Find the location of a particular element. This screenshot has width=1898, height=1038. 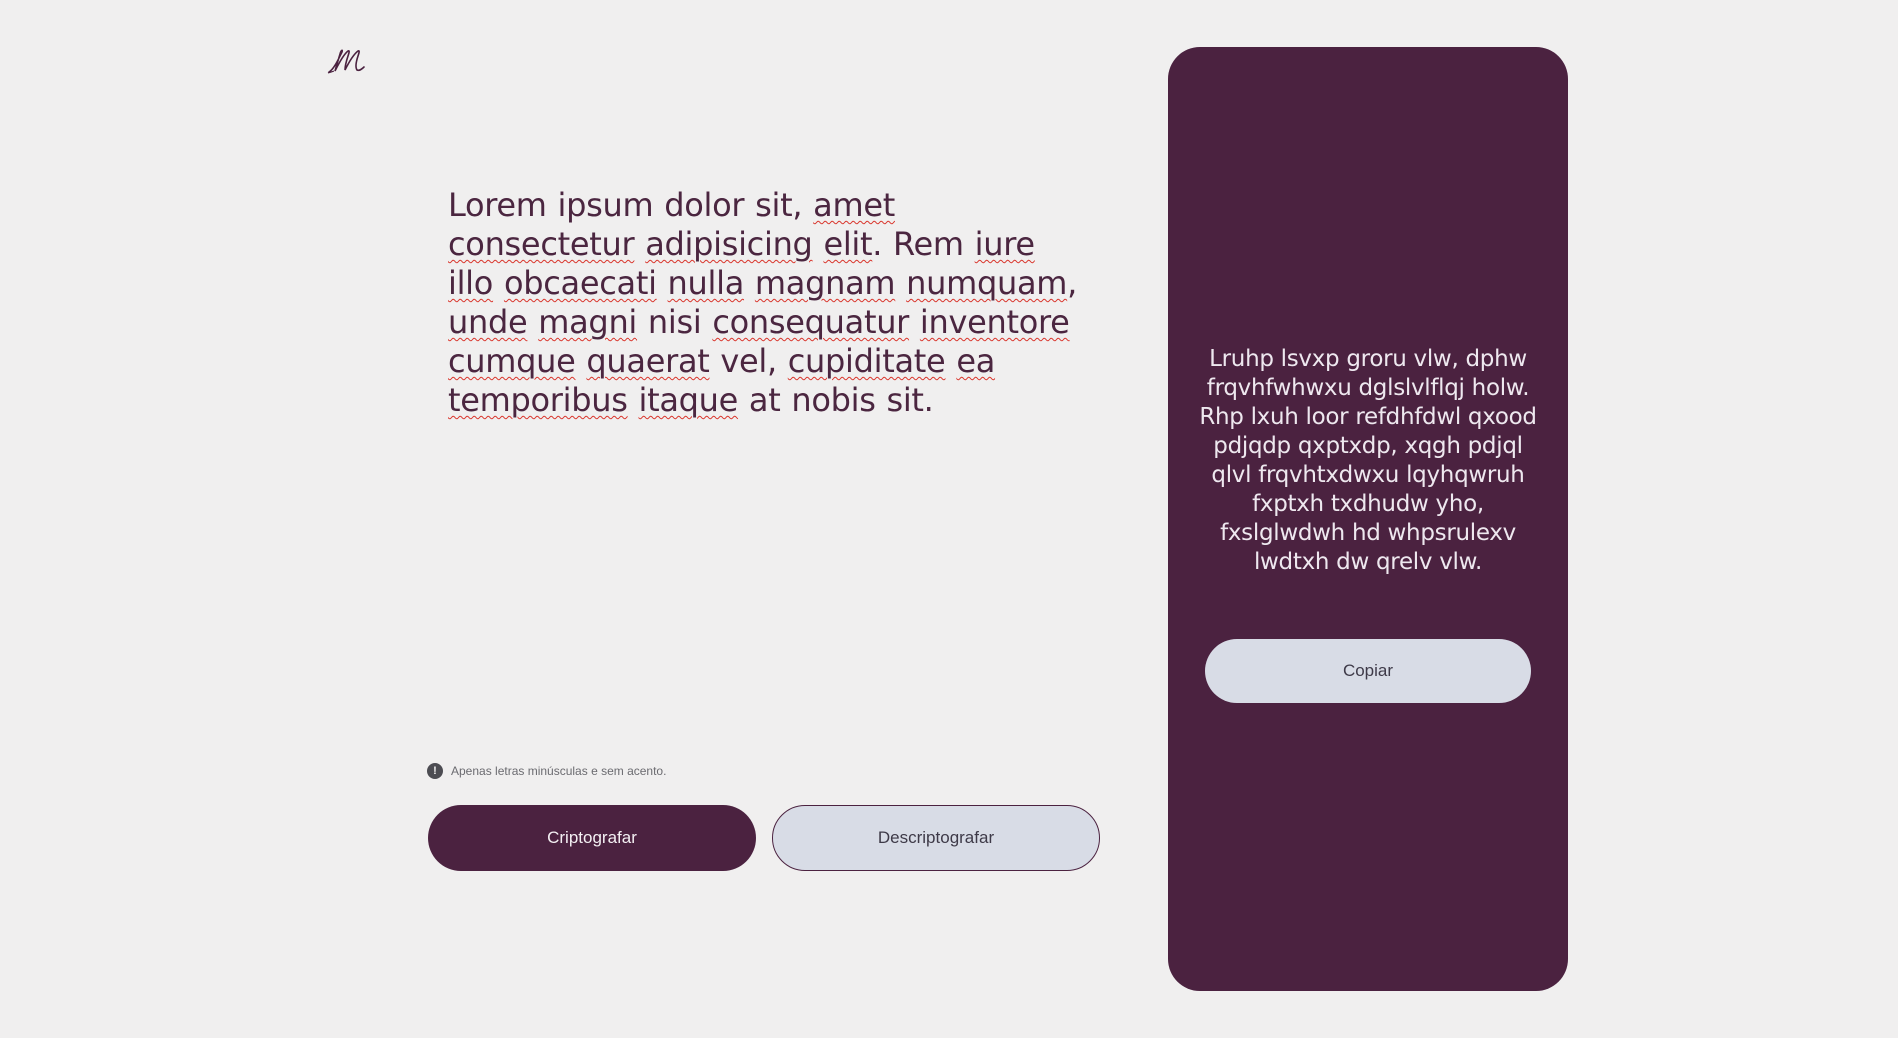

input-word: magnam is located at coordinates (825, 283).